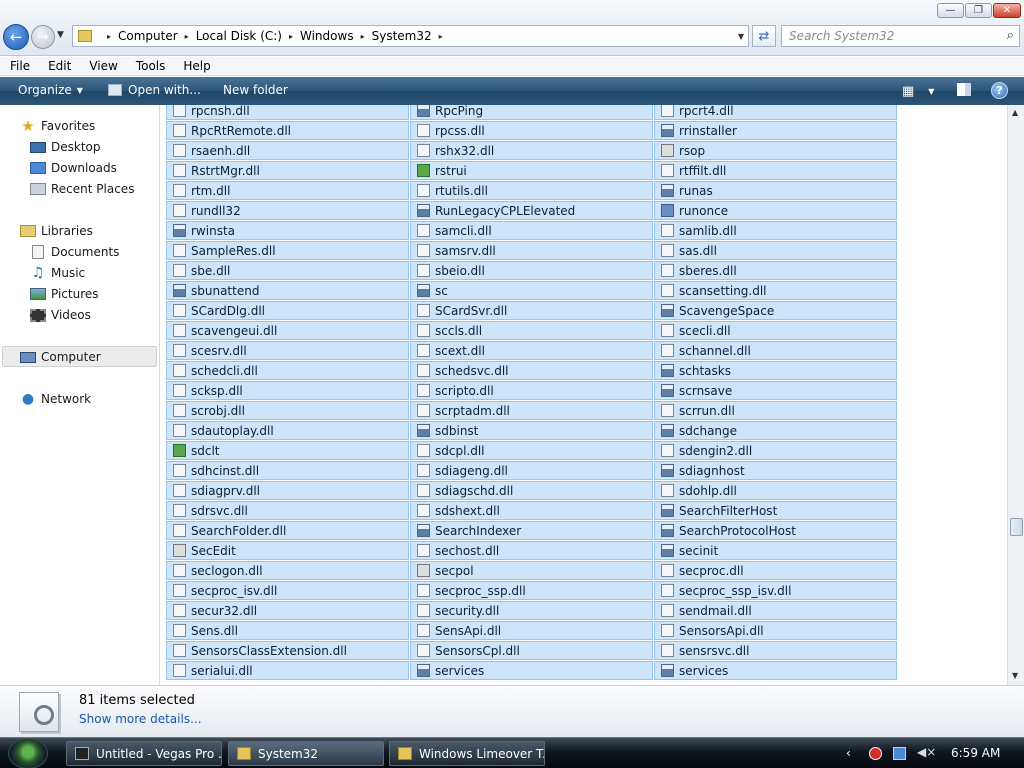 This screenshot has width=1024, height=768. Describe the element at coordinates (775, 630) in the screenshot. I see `file-item: SensorsApi.dll` at that location.